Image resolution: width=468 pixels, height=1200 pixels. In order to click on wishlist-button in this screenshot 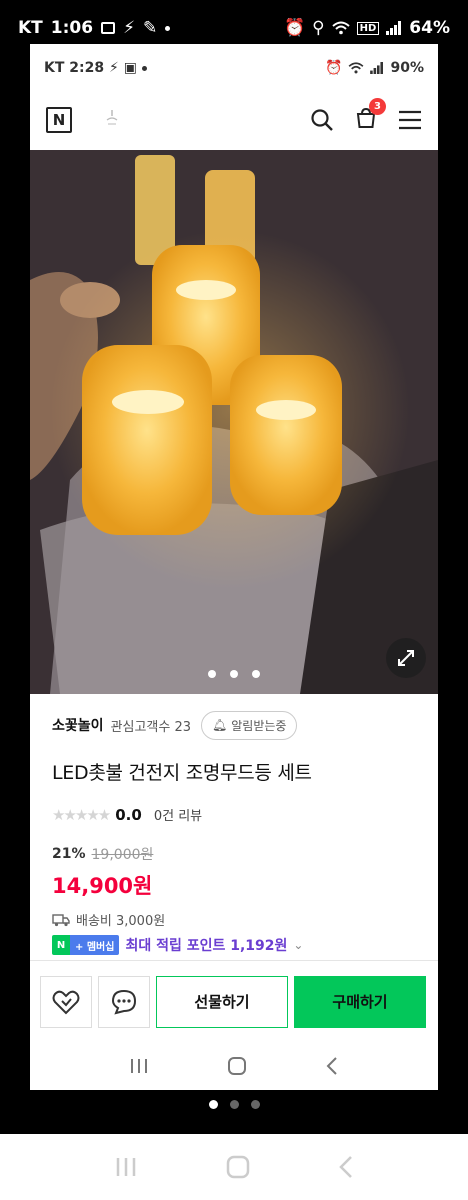, I will do `click(66, 1001)`.